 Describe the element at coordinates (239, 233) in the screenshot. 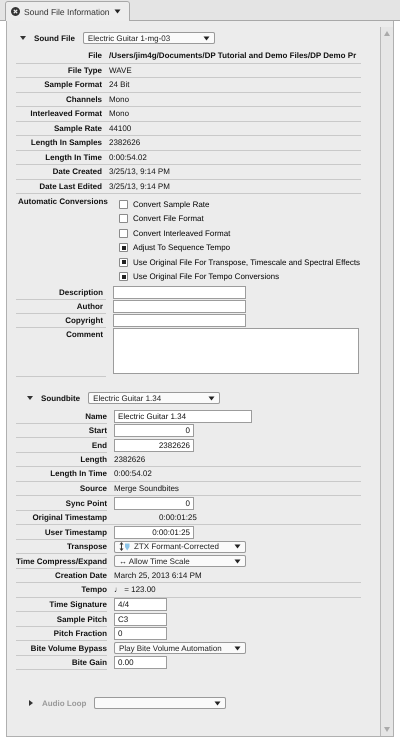

I see `checkbox-option: Convert Interleaved Format` at that location.